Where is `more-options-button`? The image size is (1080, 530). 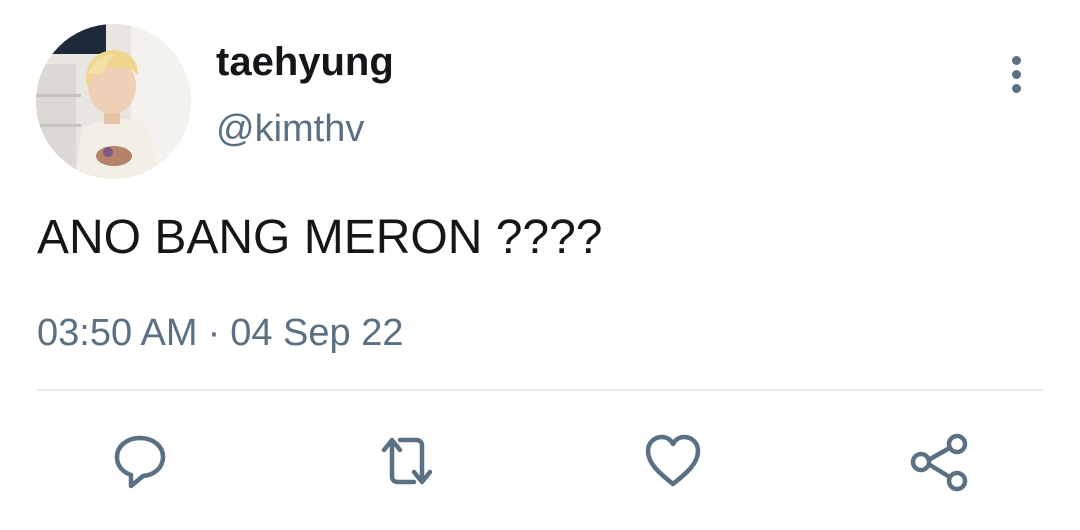
more-options-button is located at coordinates (1017, 75).